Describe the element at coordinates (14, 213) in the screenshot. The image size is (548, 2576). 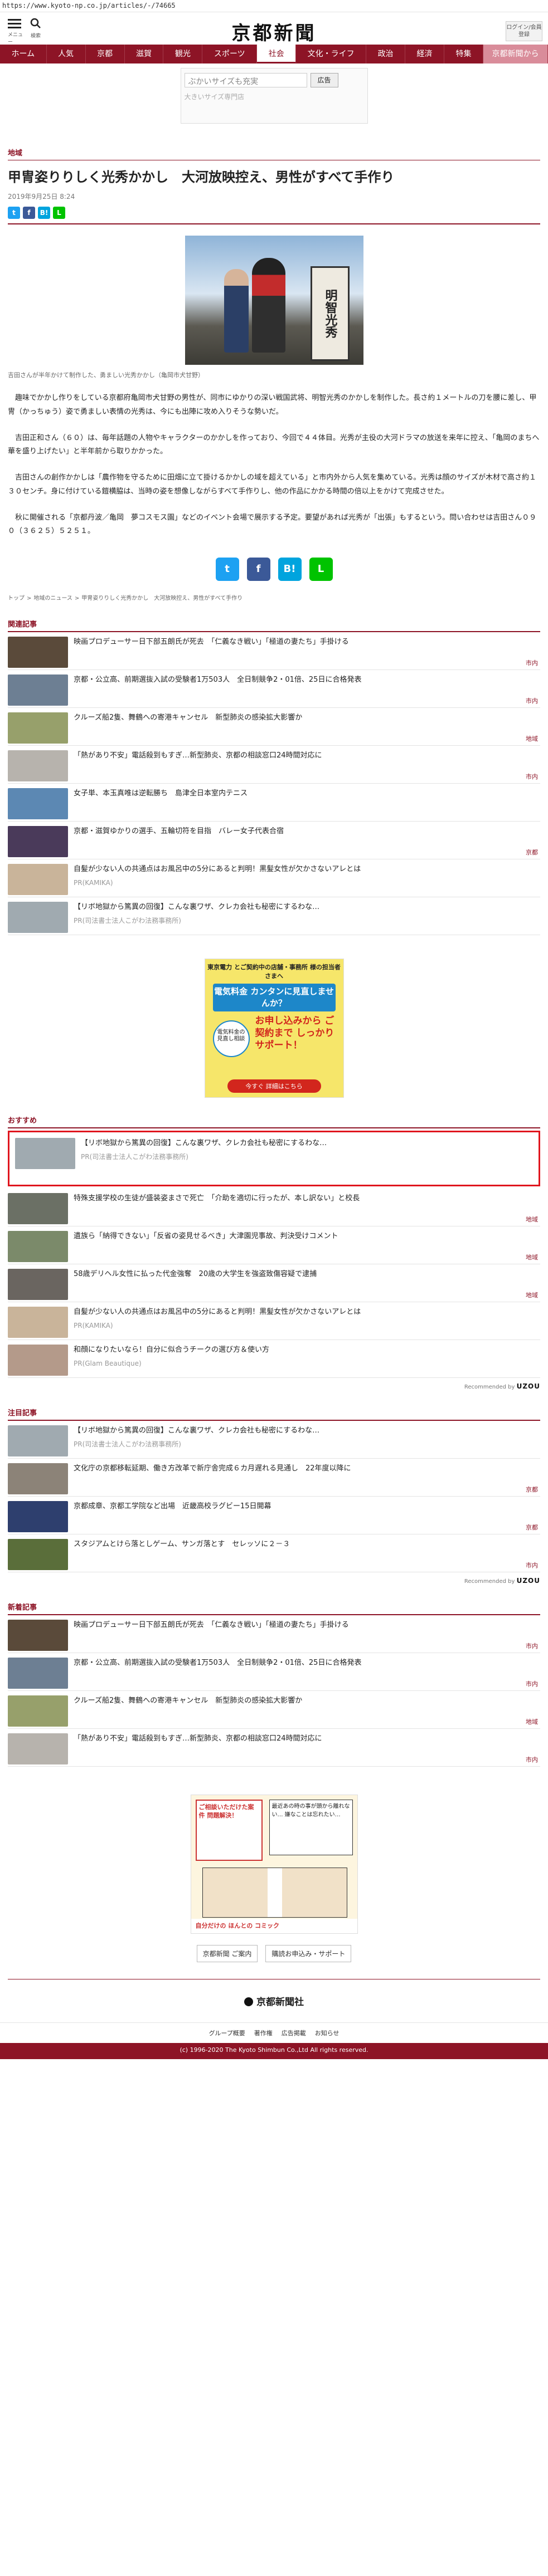
I see `twitter-icon: t` at that location.